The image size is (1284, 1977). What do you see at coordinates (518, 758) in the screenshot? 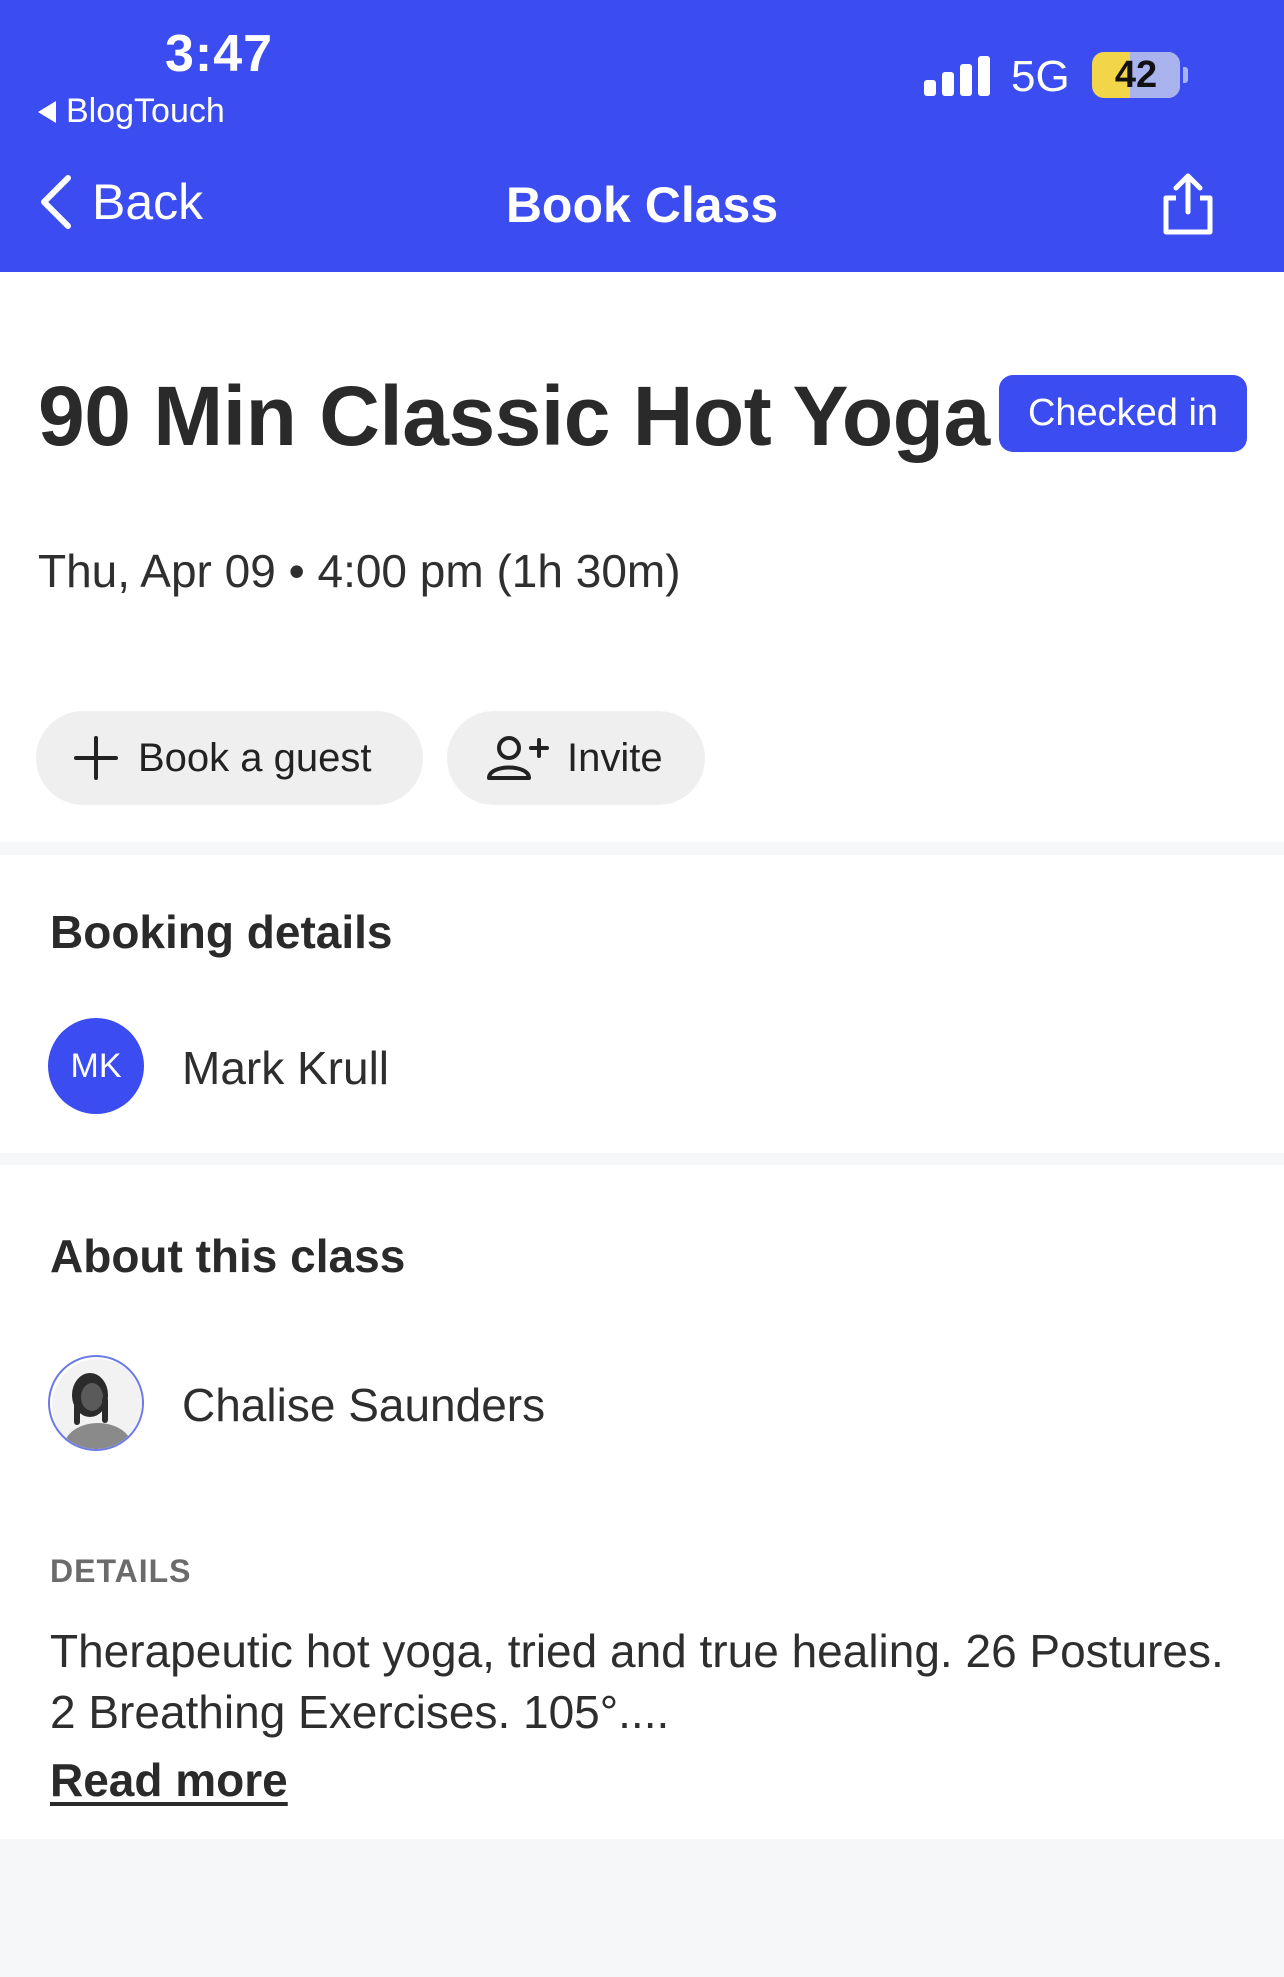
I see `add-person-icon` at bounding box center [518, 758].